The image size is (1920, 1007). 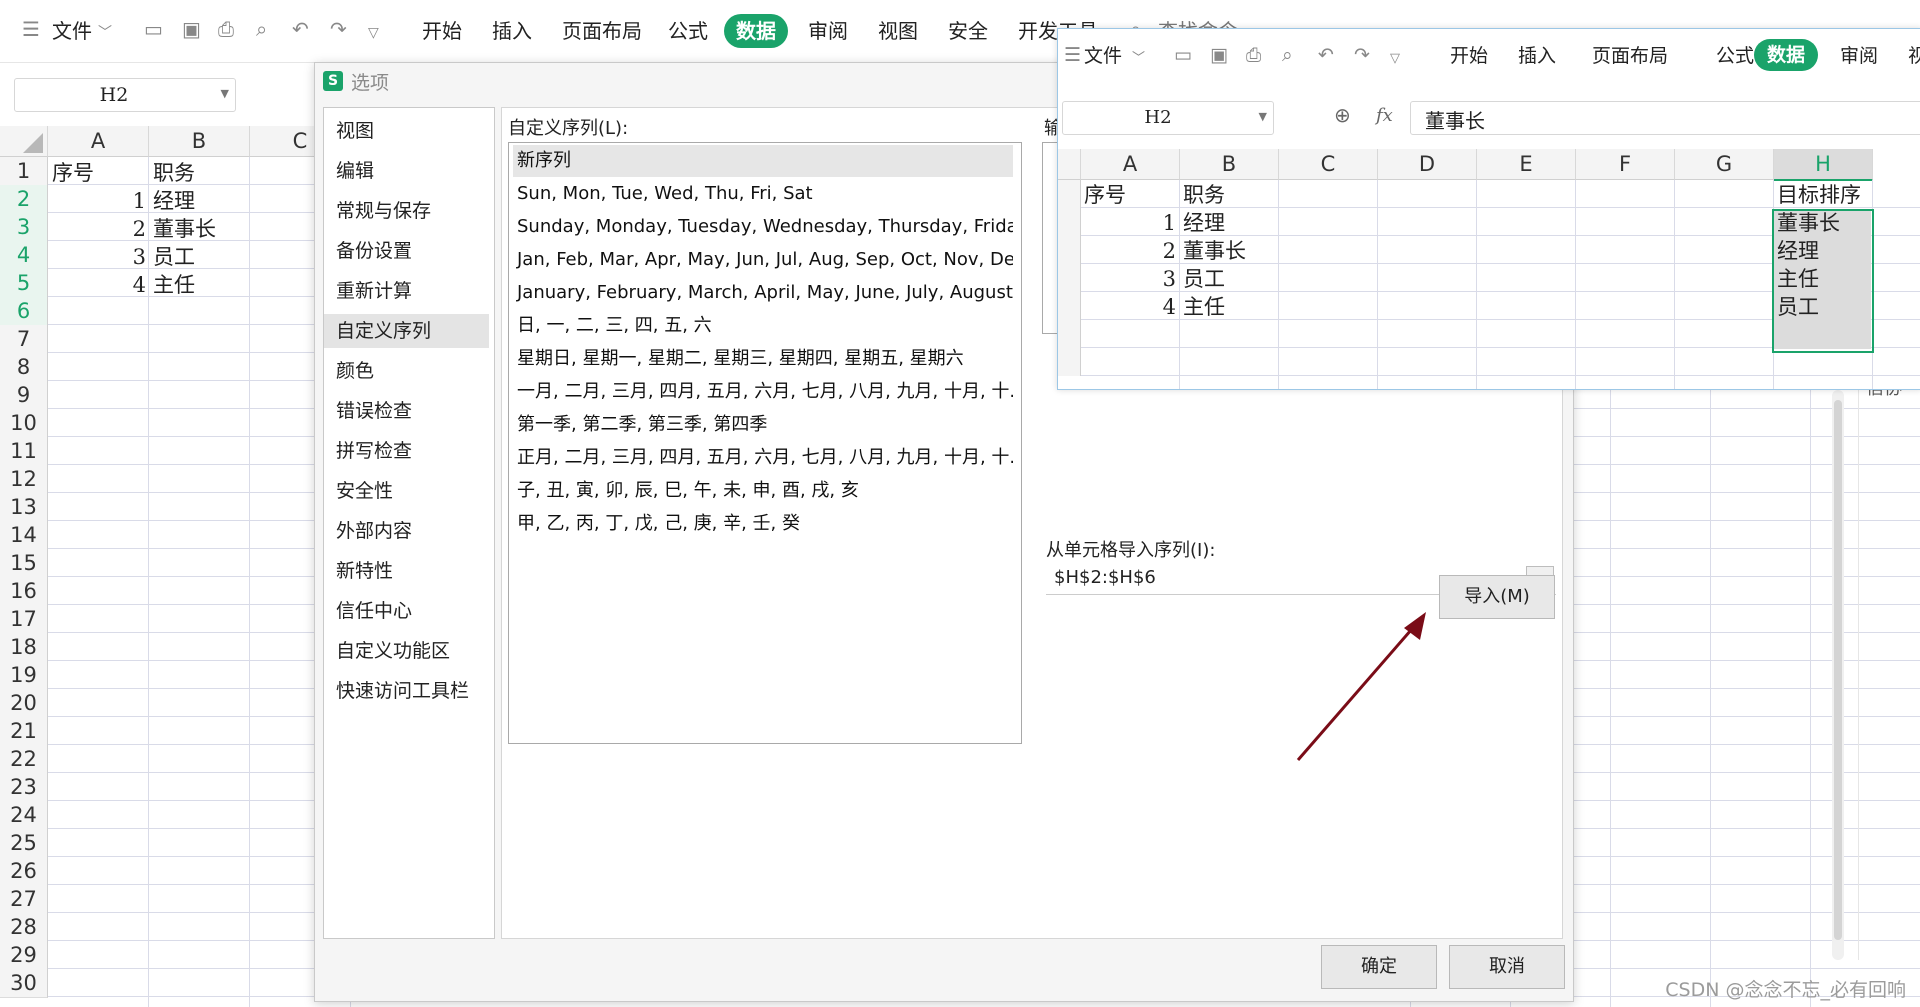 I want to click on scrollbar-thumb, so click(x=1838, y=670).